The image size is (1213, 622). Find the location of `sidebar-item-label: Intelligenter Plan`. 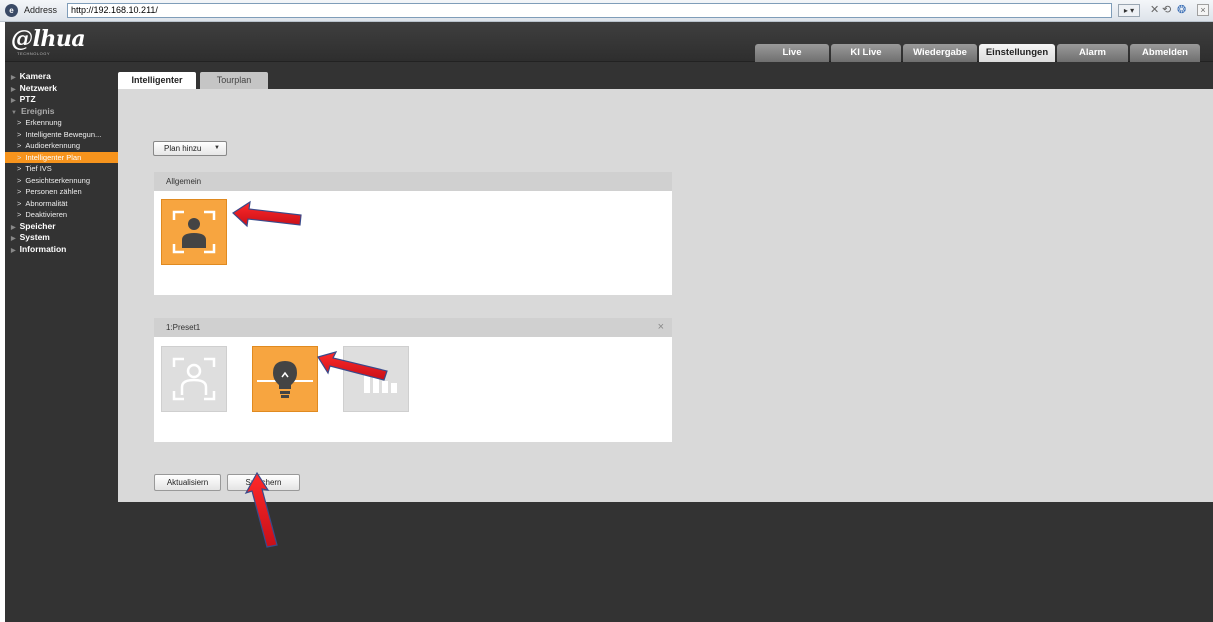

sidebar-item-label: Intelligenter Plan is located at coordinates (53, 157).